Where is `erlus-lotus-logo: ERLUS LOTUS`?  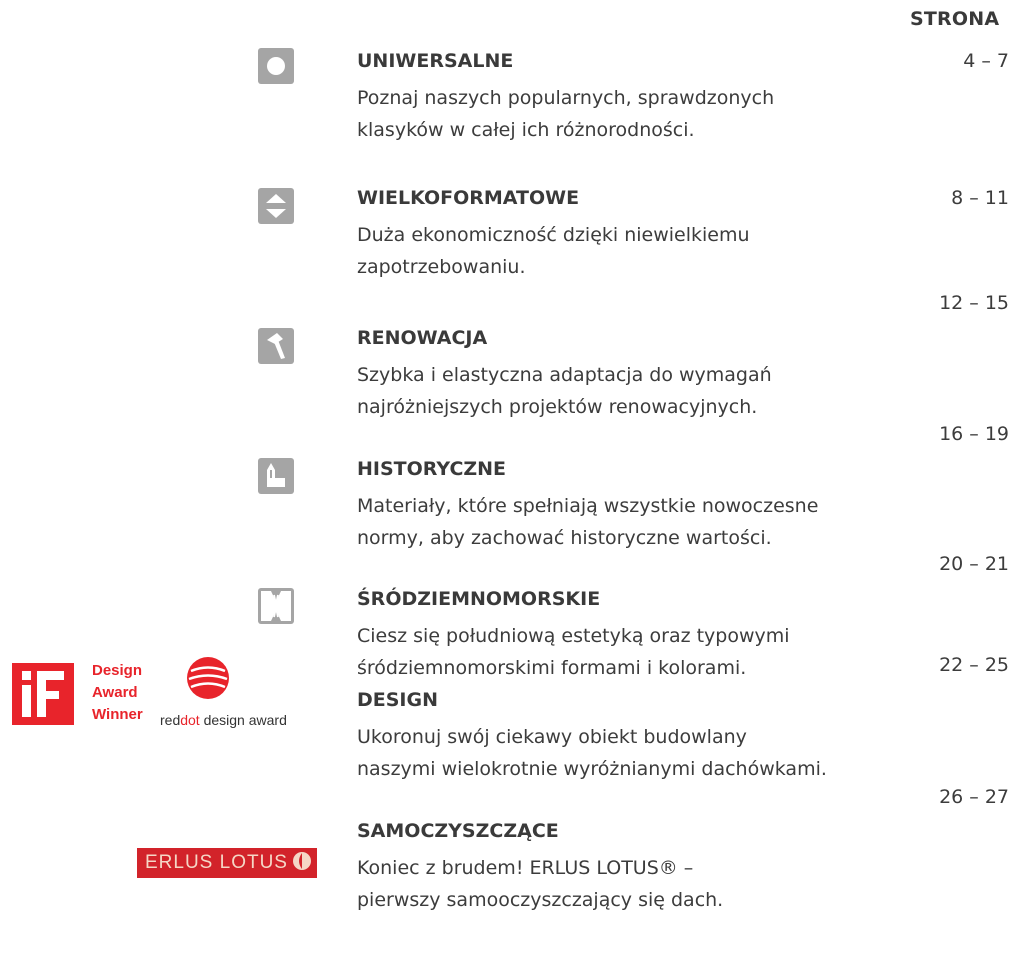 erlus-lotus-logo: ERLUS LOTUS is located at coordinates (227, 863).